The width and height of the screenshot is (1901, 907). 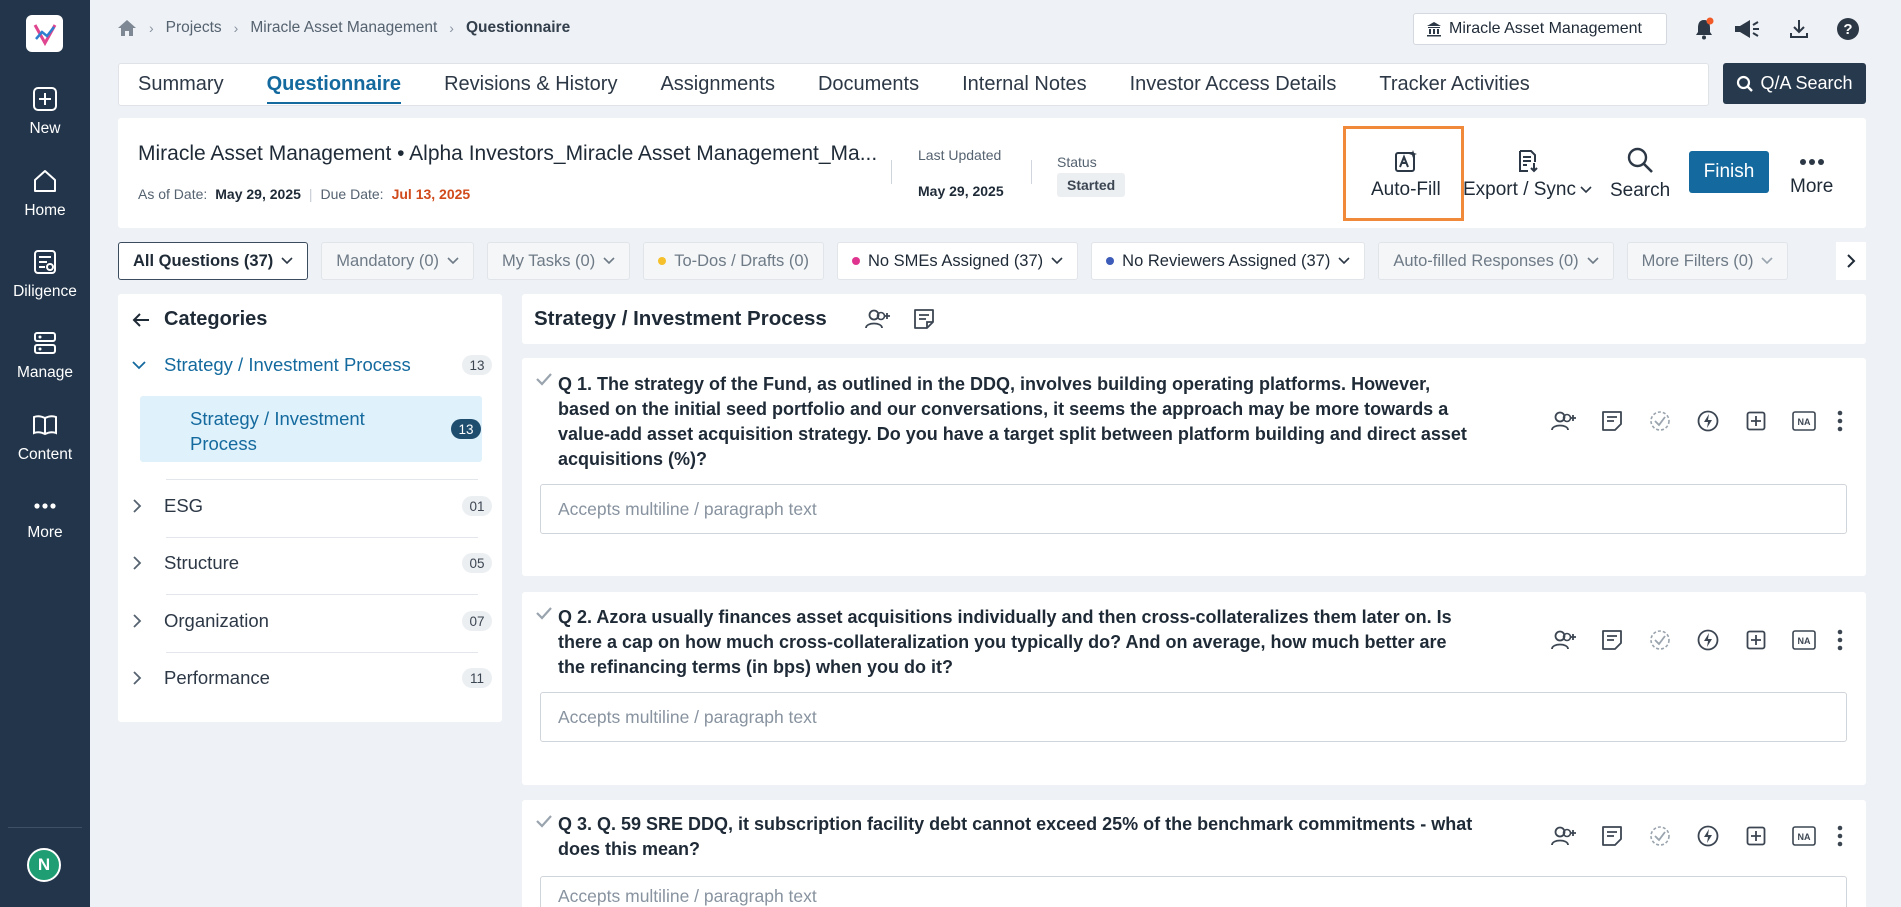 I want to click on back-arrow-icon, so click(x=141, y=320).